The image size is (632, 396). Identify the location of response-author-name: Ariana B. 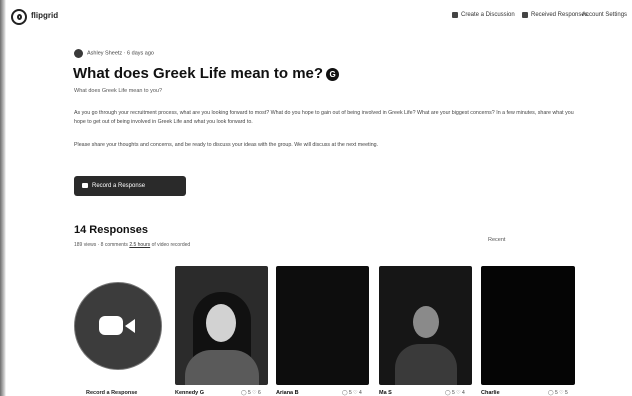
(287, 393).